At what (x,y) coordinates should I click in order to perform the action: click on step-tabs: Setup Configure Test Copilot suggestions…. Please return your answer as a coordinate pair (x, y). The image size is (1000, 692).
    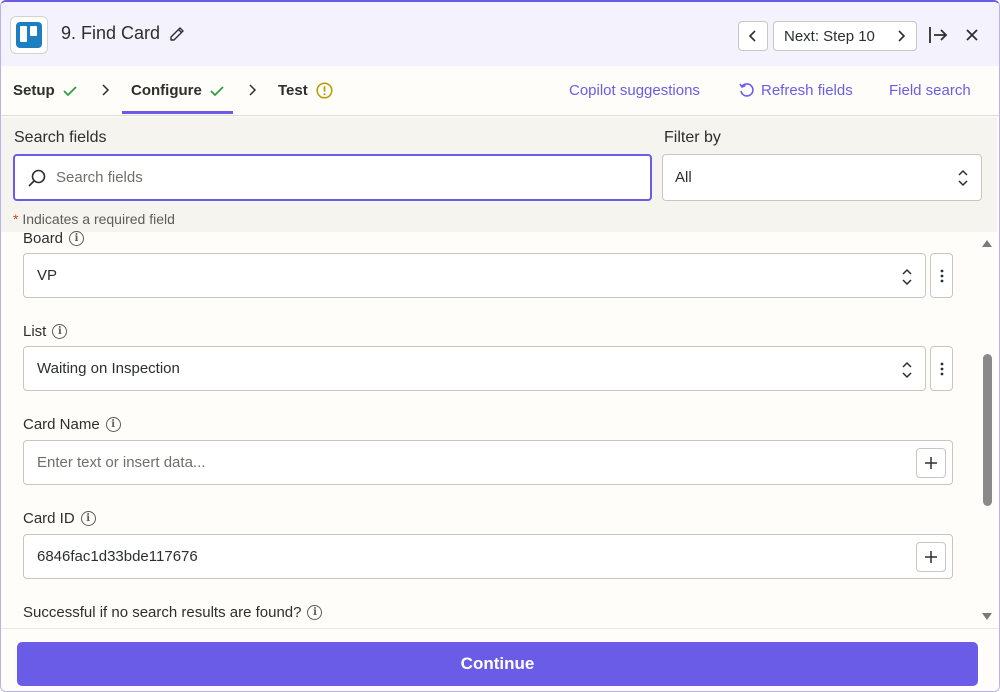
    Looking at the image, I should click on (500, 91).